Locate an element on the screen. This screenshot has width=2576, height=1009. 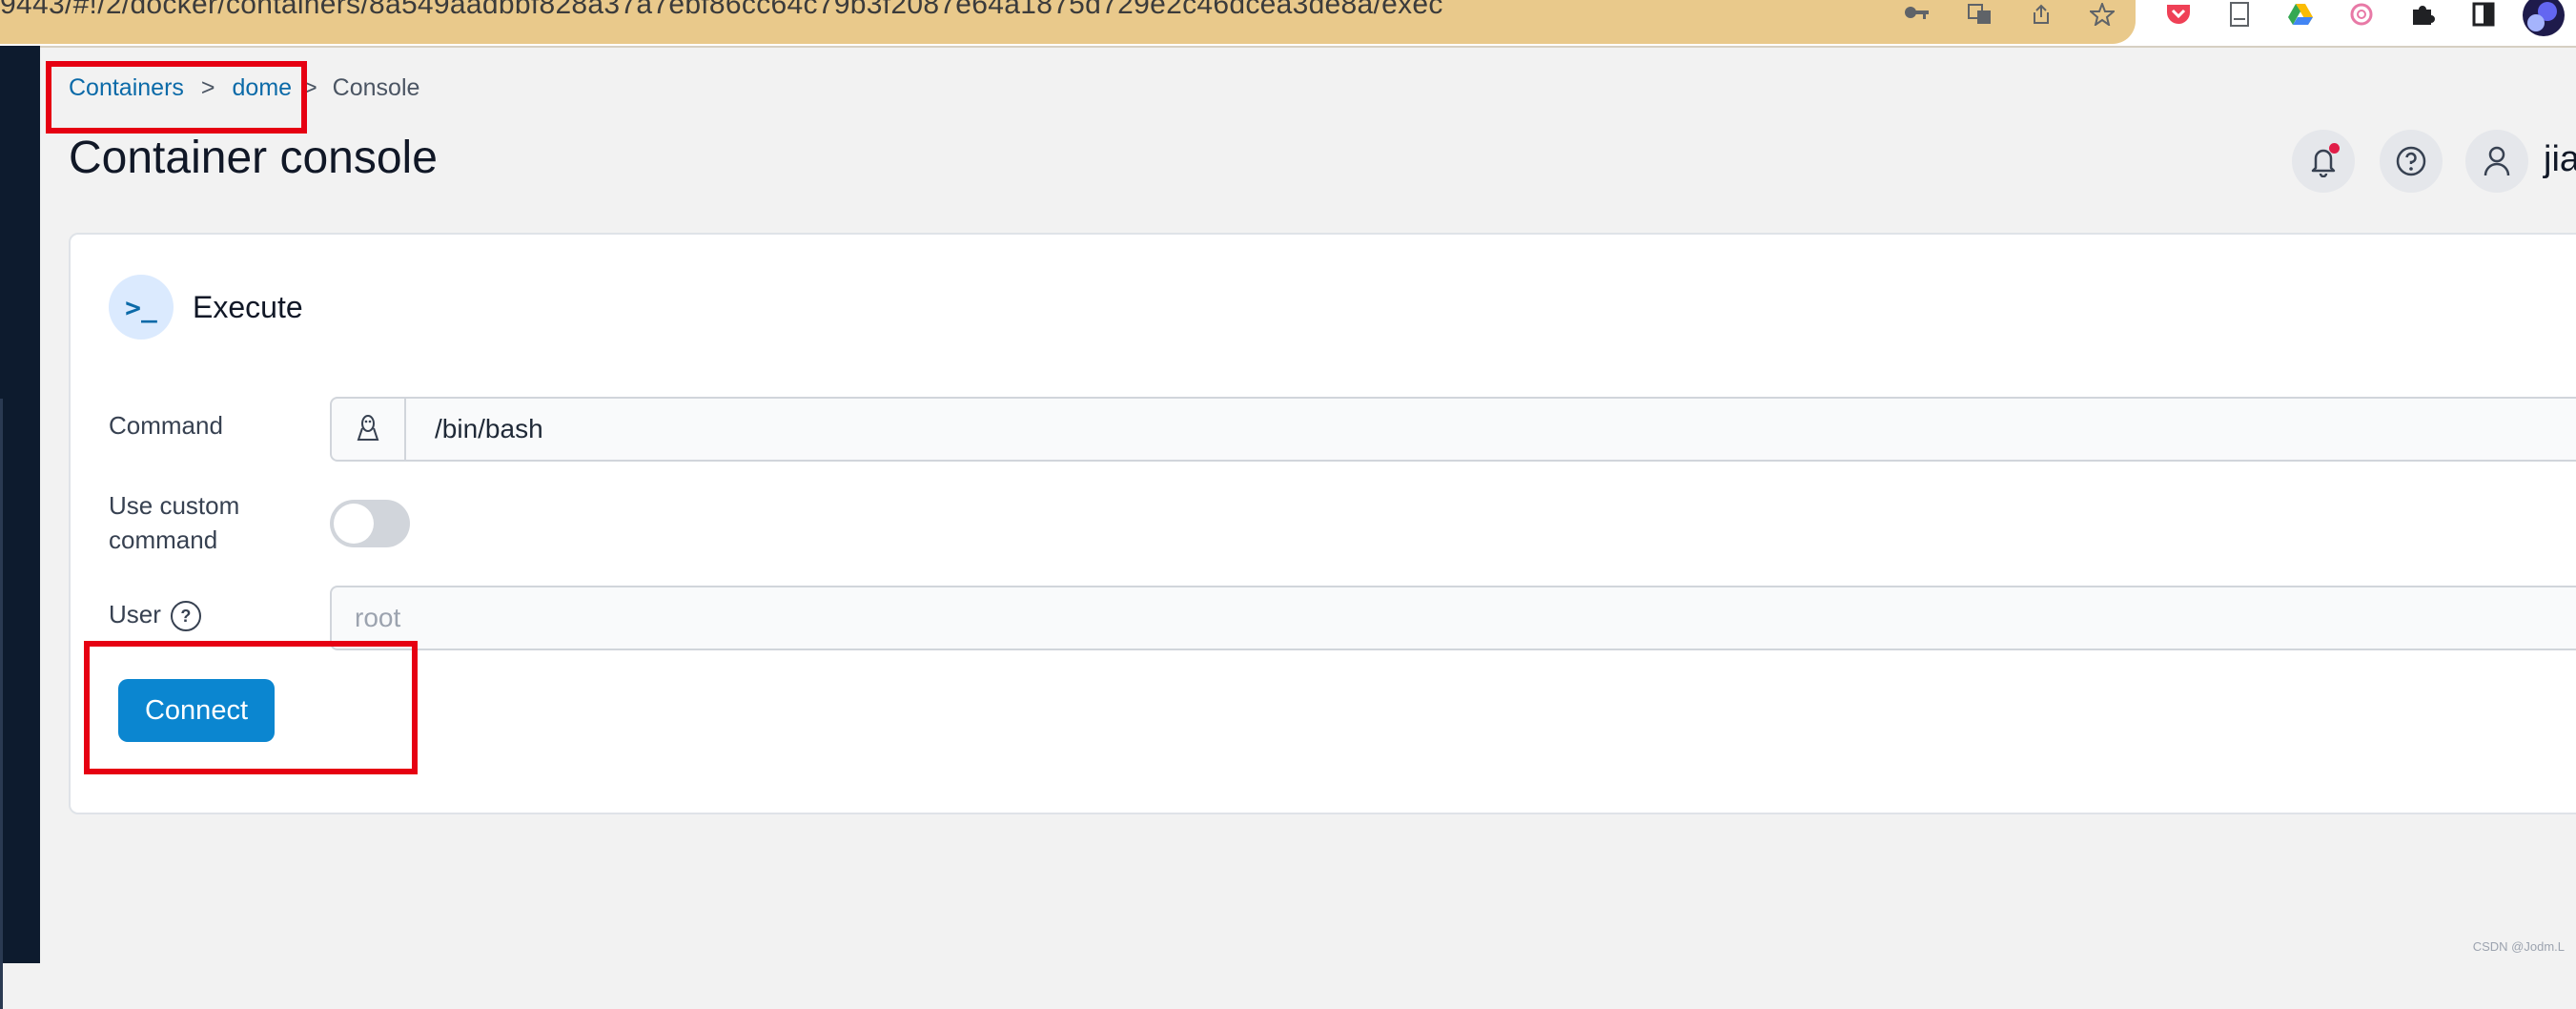
user-menu-button is located at coordinates (2496, 161).